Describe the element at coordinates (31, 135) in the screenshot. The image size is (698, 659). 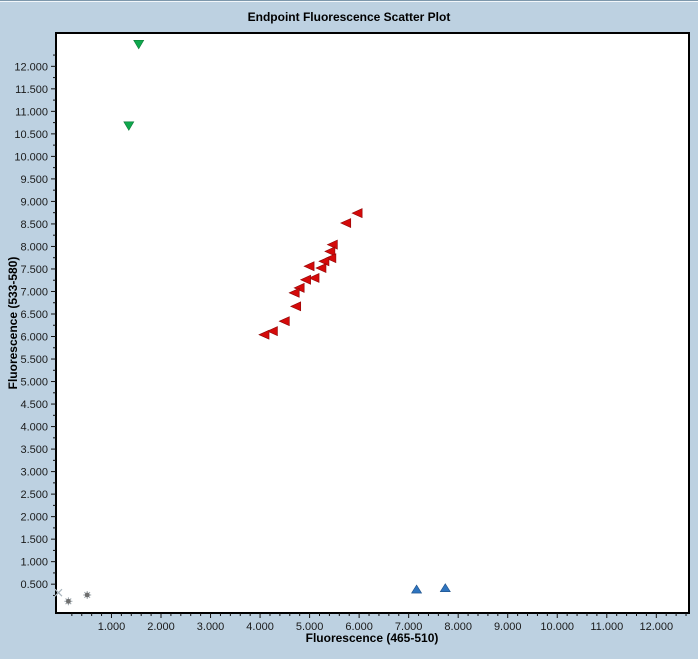
I see `y-tick-label: 10.500` at that location.